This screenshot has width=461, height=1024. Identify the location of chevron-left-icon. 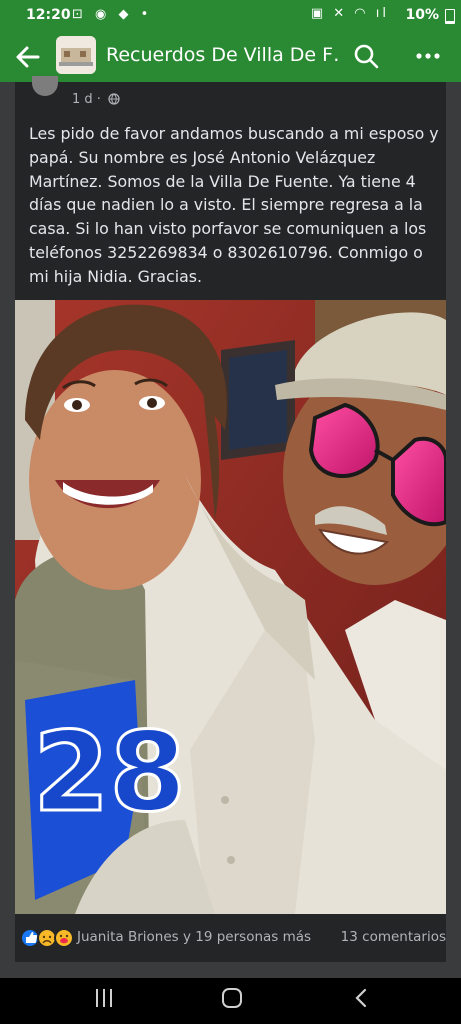
(361, 998).